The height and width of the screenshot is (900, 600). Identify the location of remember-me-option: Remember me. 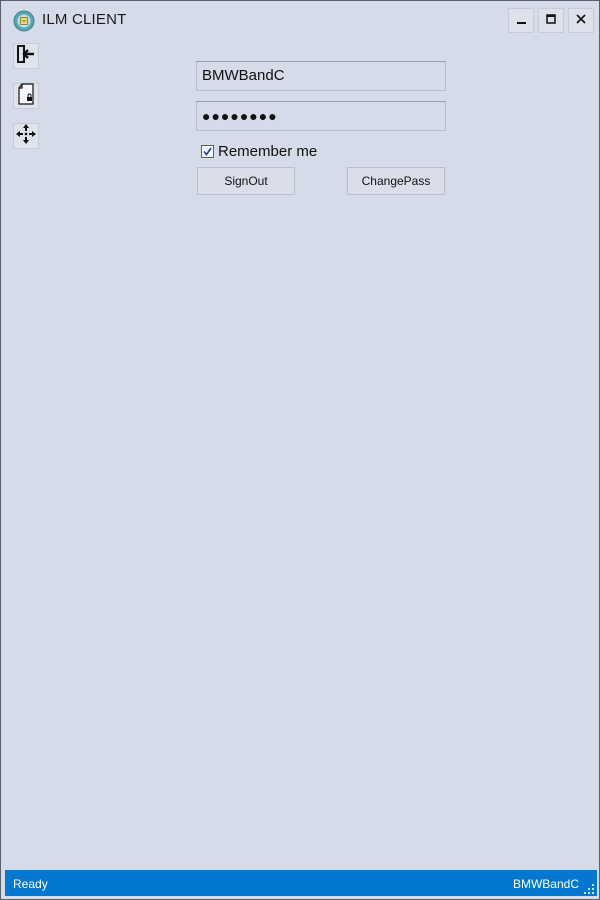
(259, 151).